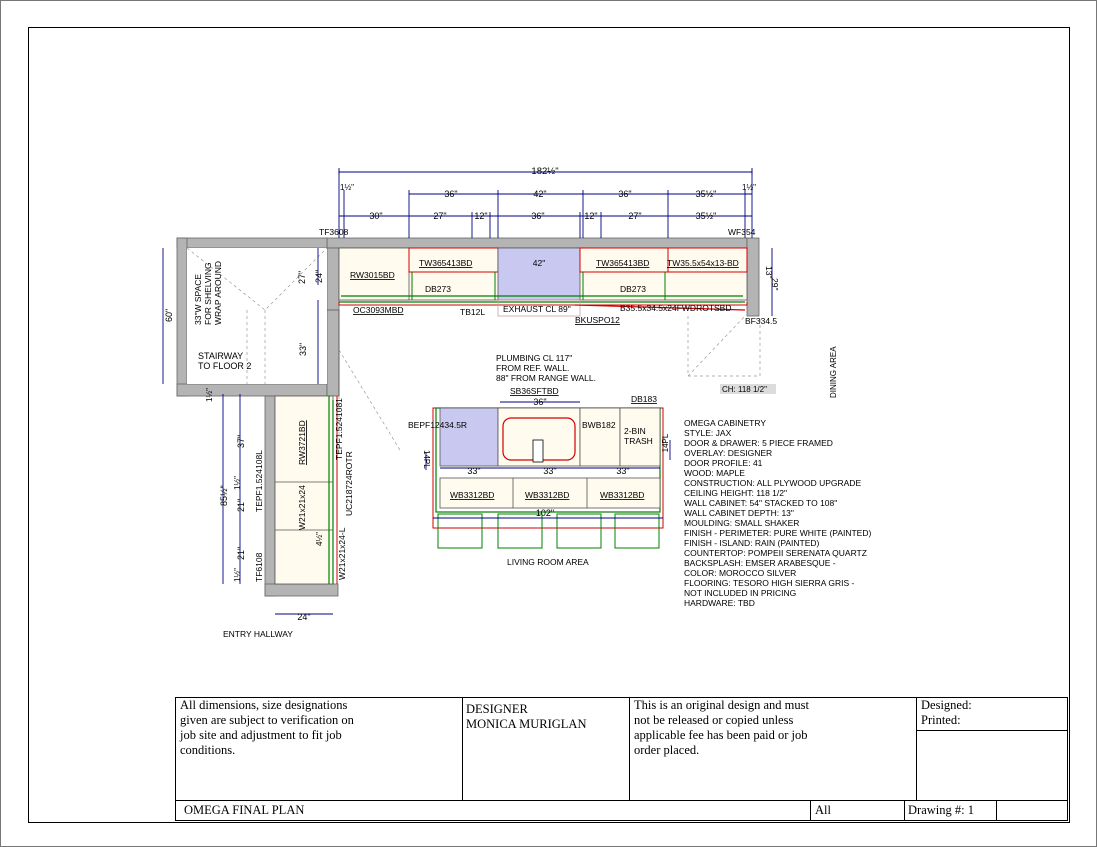  I want to click on island-dim-1: 33", so click(549, 471).